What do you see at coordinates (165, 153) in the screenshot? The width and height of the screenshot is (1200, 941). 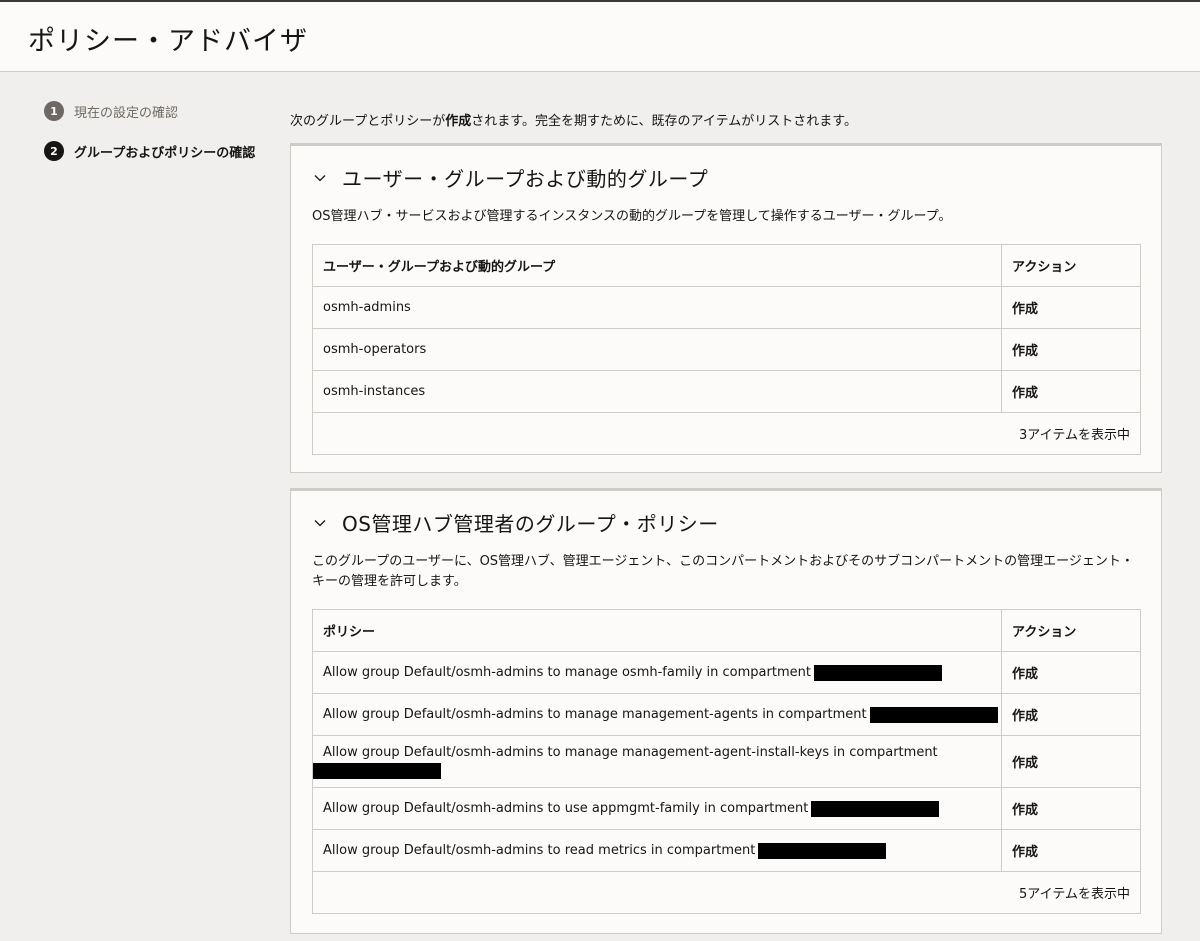 I see `step-label: グループおよびポリシーの確認` at bounding box center [165, 153].